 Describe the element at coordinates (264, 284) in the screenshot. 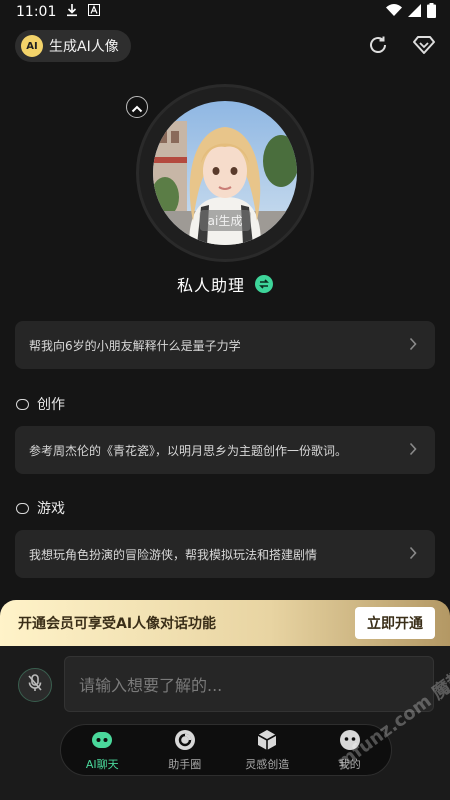

I see `switch-assistant-icon` at that location.